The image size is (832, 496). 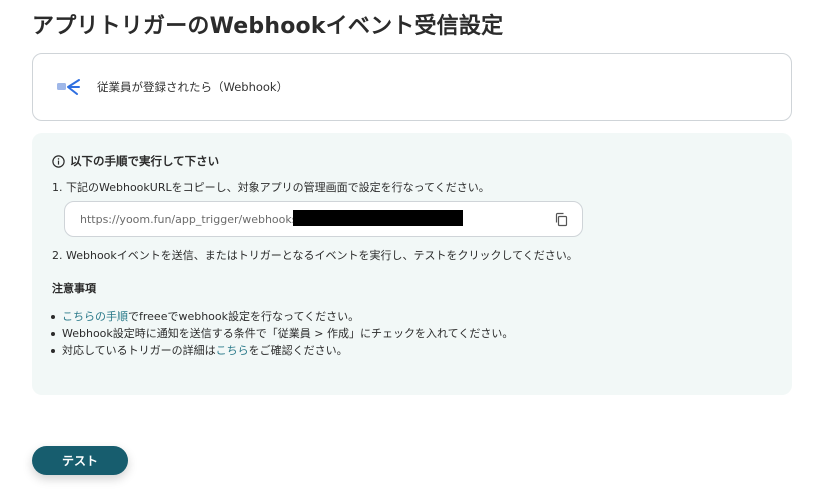 What do you see at coordinates (232, 350) in the screenshot?
I see `trigger-details-link: こちら` at bounding box center [232, 350].